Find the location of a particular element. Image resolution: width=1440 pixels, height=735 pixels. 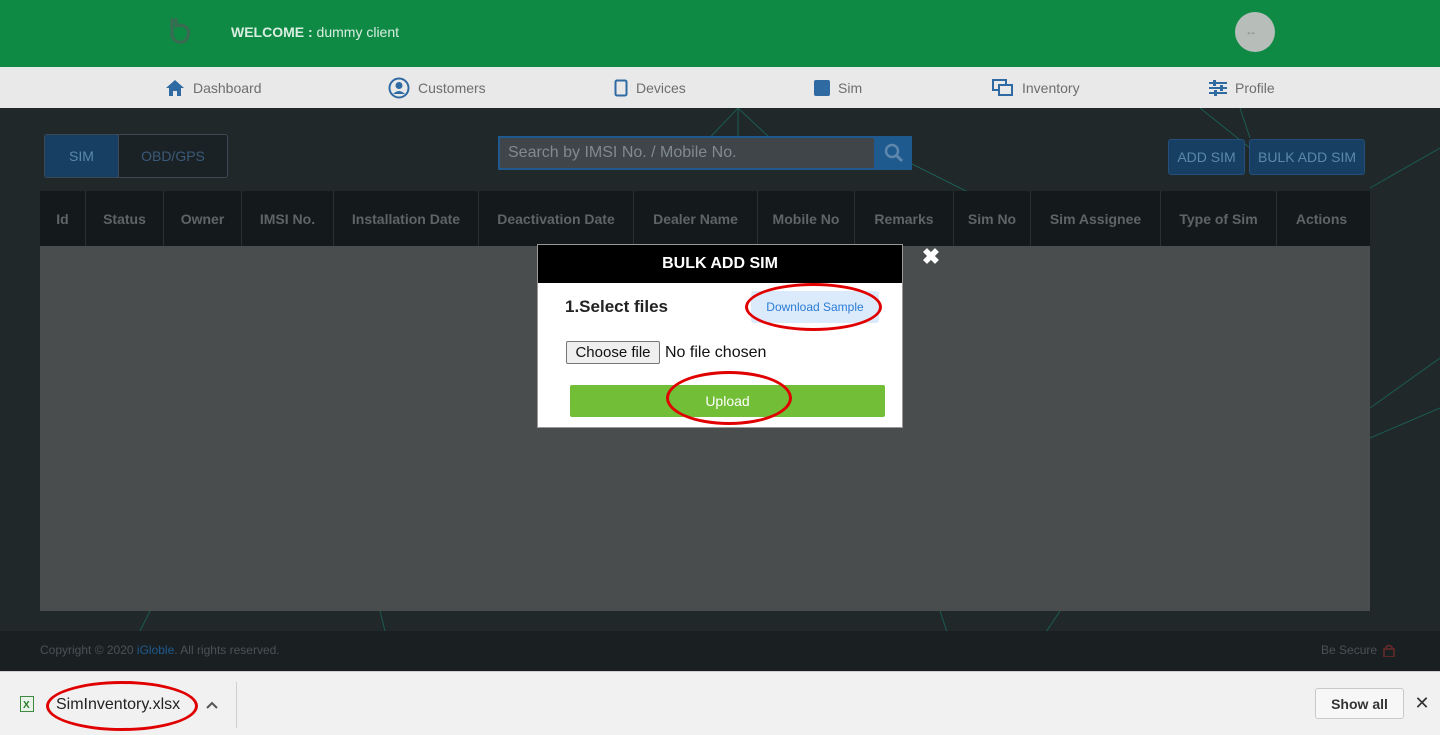

nav-label: Sim is located at coordinates (850, 87).